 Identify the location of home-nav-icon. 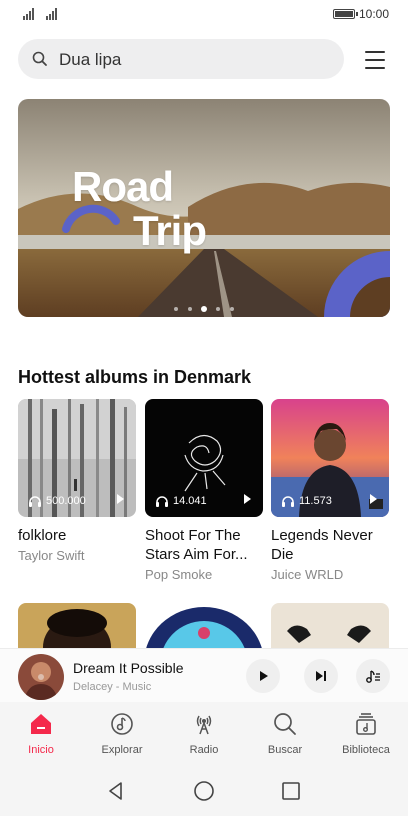
(204, 791).